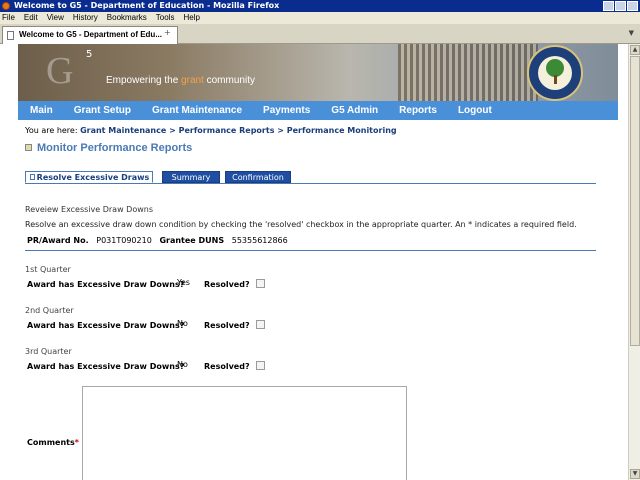 This screenshot has height=480, width=640. What do you see at coordinates (244, 433) in the screenshot?
I see `comments-textarea` at bounding box center [244, 433].